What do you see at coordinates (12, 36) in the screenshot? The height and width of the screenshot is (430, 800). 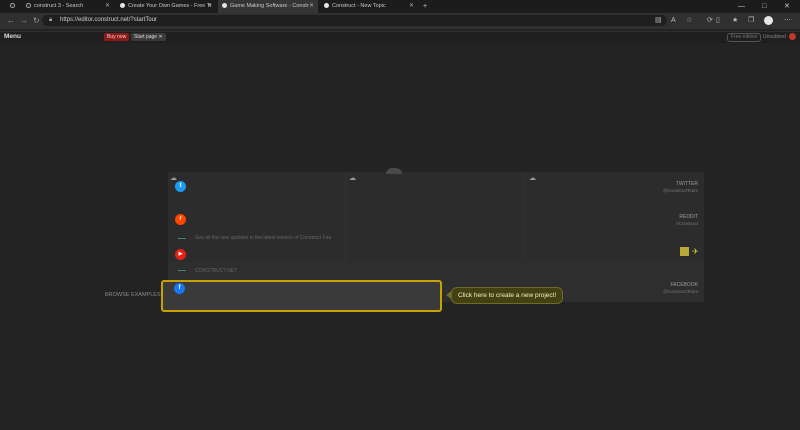 I see `main-menu-button: Menu` at bounding box center [12, 36].